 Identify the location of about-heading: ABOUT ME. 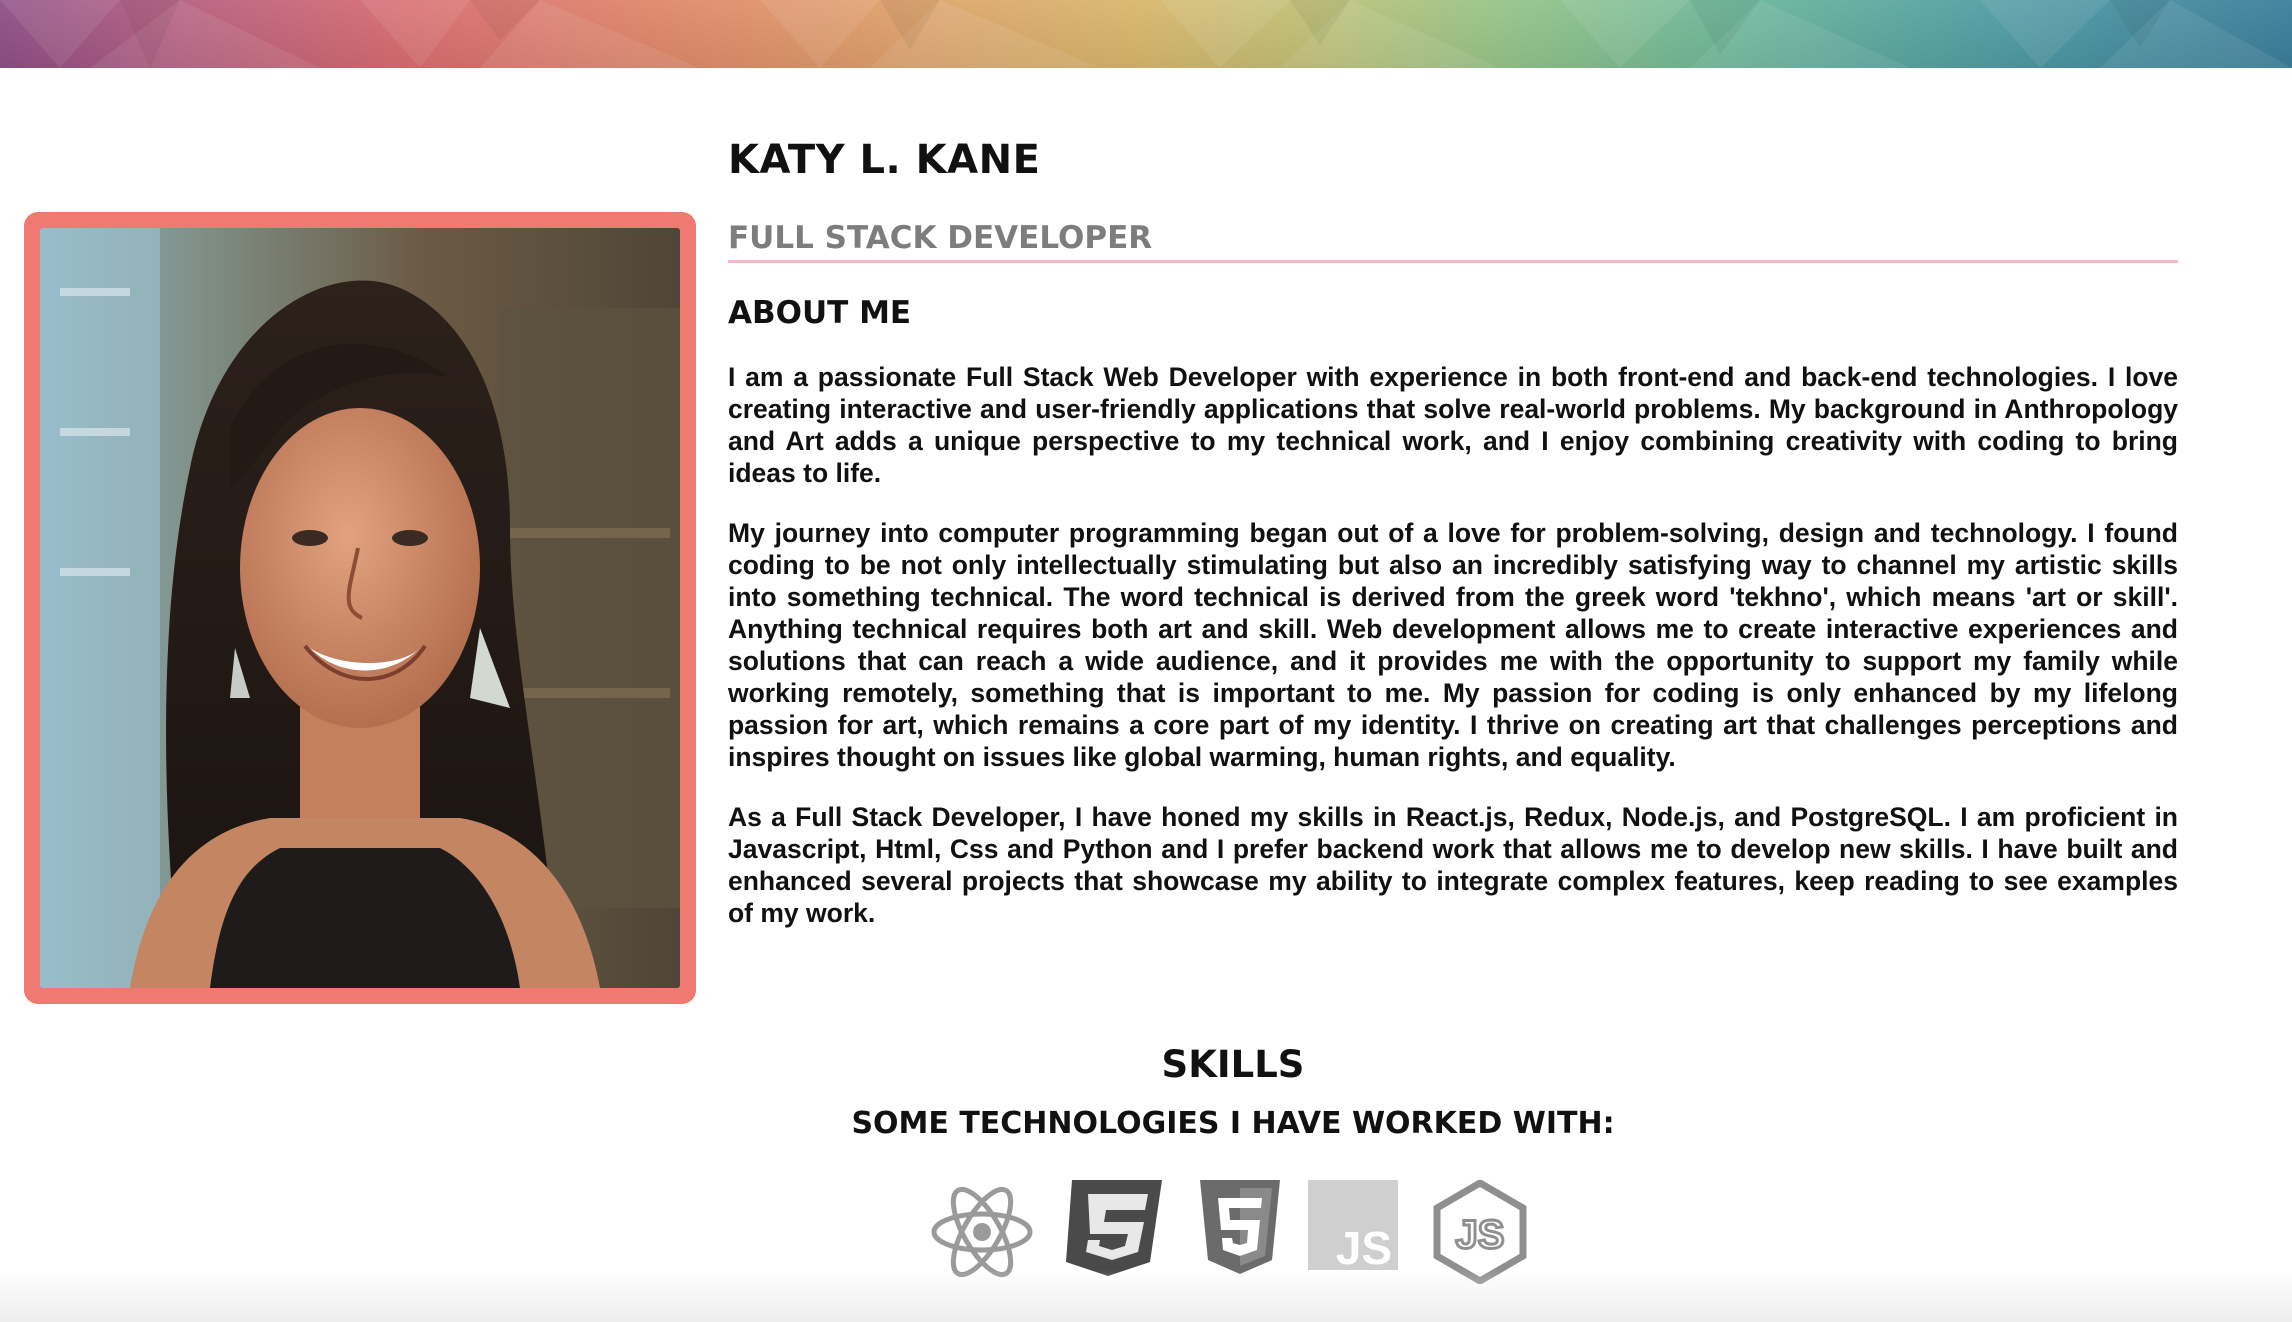
(820, 313).